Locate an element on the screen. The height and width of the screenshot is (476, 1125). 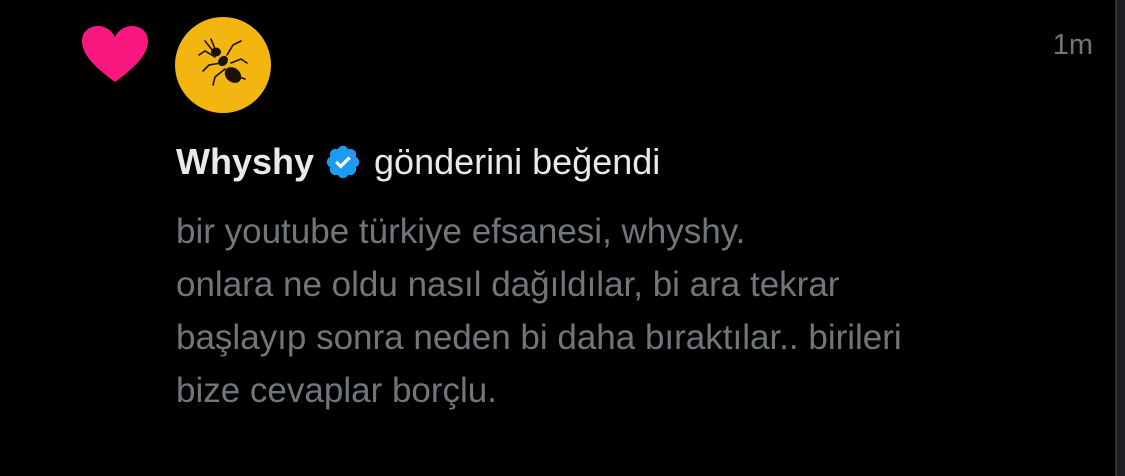
column-divider is located at coordinates (1120, 238).